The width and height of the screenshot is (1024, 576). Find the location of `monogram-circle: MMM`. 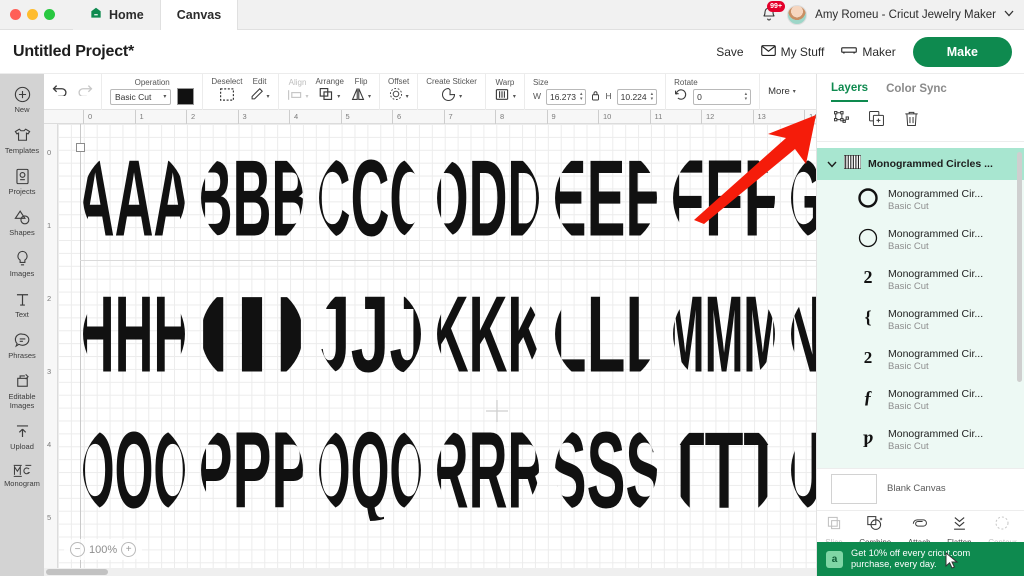

monogram-circle: MMM is located at coordinates (724, 336).